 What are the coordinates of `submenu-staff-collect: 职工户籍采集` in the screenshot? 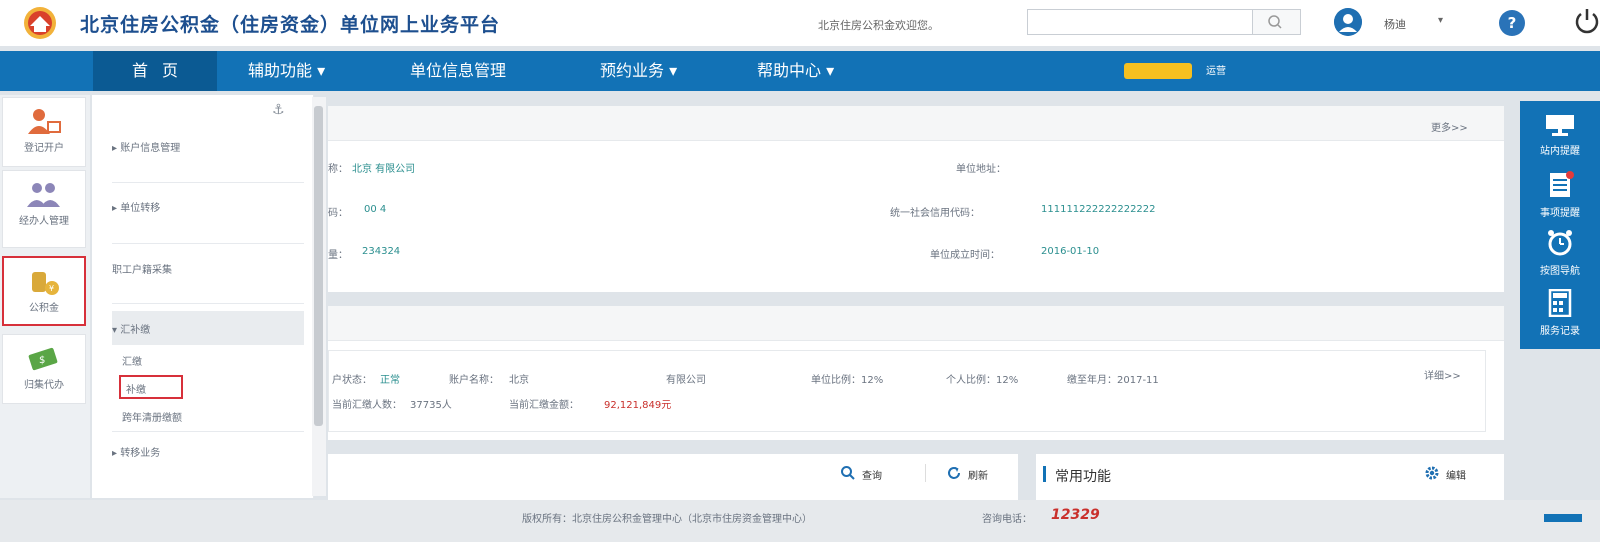 It's located at (142, 268).